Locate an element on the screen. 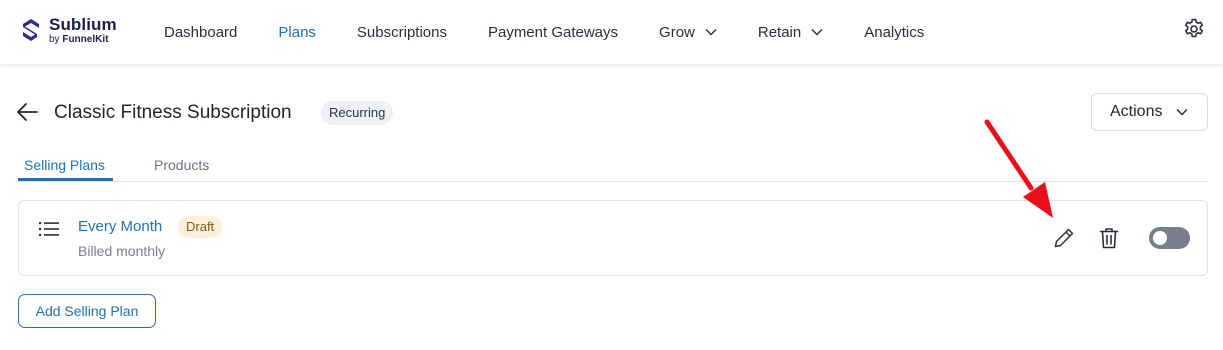  nav-subscriptions: Subscriptions is located at coordinates (402, 32).